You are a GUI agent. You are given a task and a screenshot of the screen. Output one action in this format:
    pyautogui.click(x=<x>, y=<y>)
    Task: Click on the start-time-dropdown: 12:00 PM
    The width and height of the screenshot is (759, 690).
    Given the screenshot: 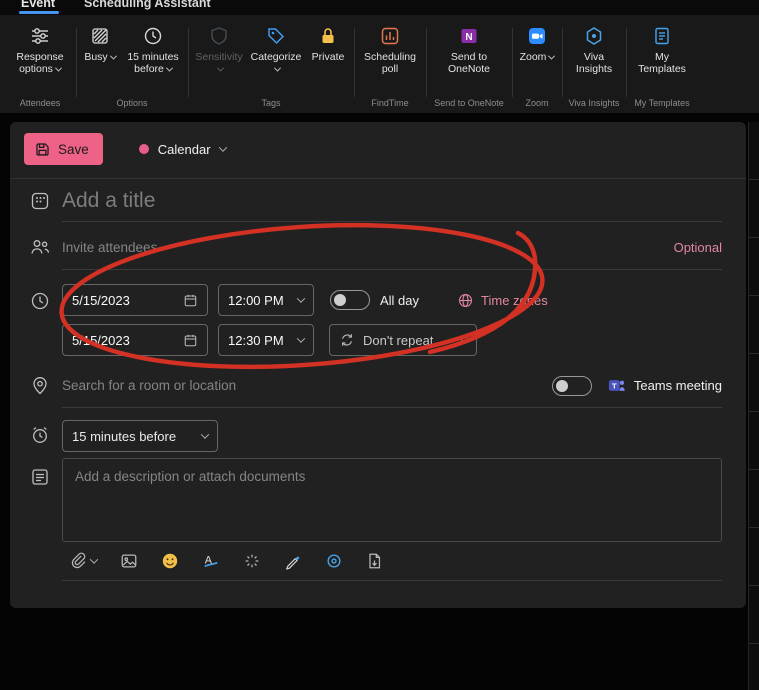 What is the action you would take?
    pyautogui.click(x=266, y=300)
    